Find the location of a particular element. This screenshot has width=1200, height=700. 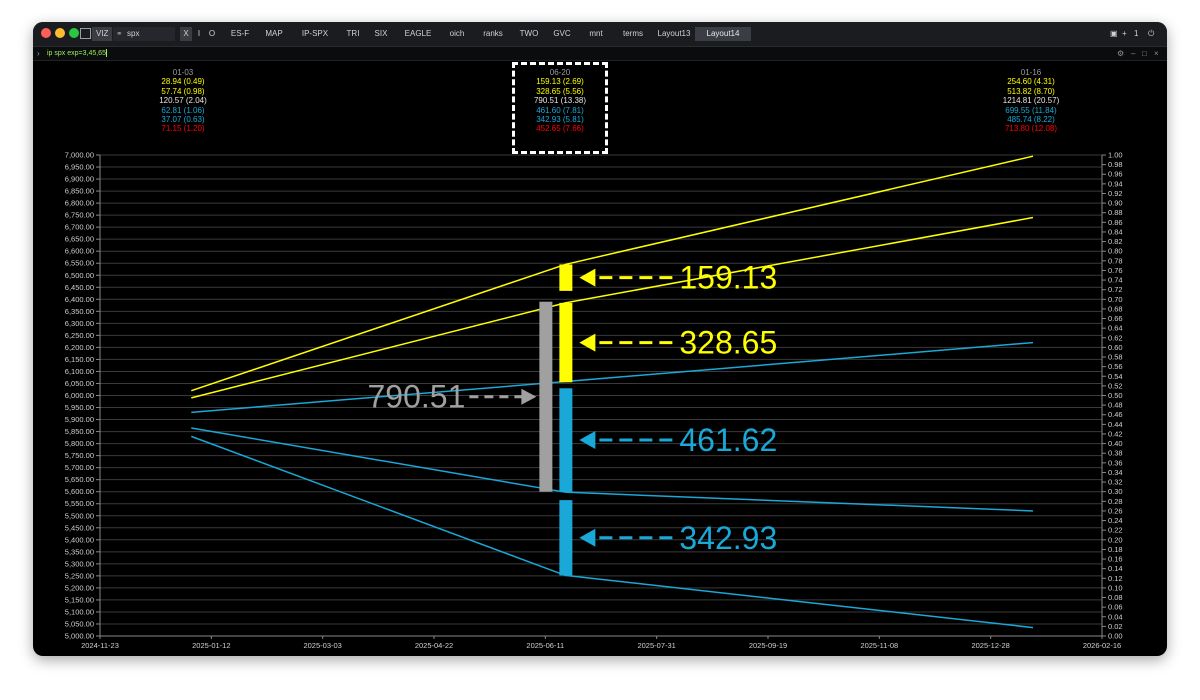

left-axis-label: 6,600.00 is located at coordinates (79, 251).